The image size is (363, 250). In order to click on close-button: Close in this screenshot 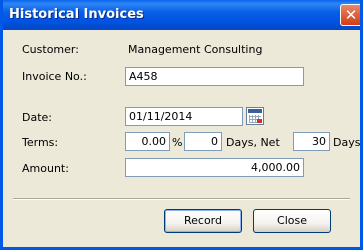, I will do `click(292, 221)`.